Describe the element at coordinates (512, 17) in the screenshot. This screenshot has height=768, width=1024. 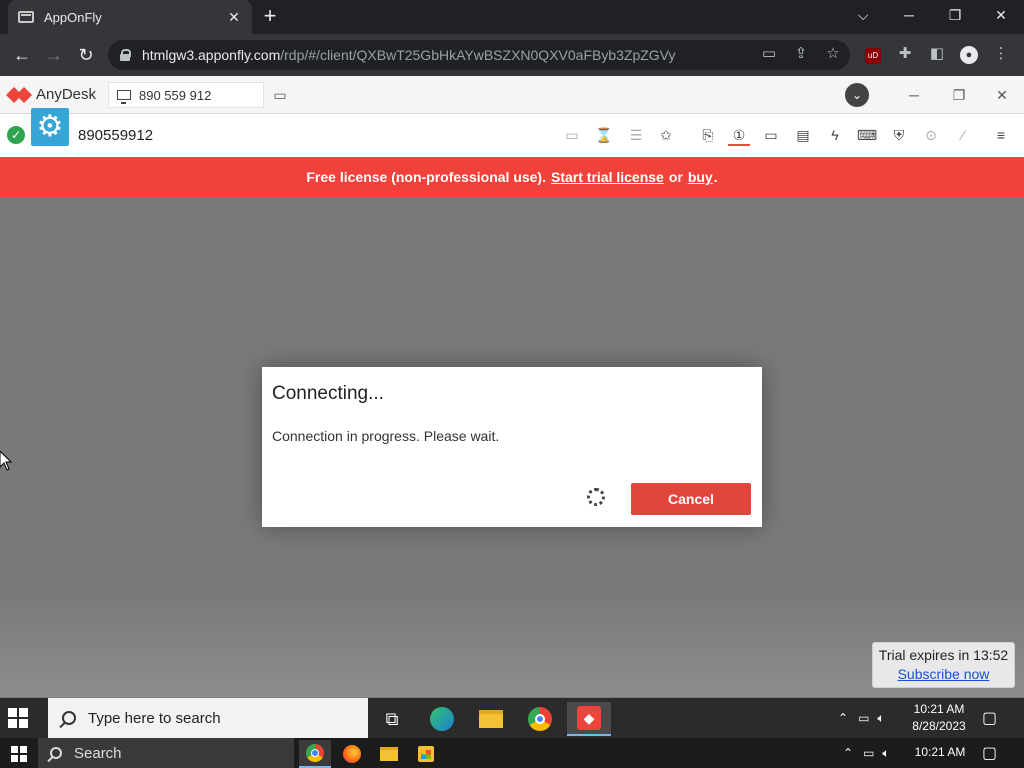
I see `browser-tab-strip: AppOnFly ✕ + ⌵ ─ ❐ ✕` at that location.